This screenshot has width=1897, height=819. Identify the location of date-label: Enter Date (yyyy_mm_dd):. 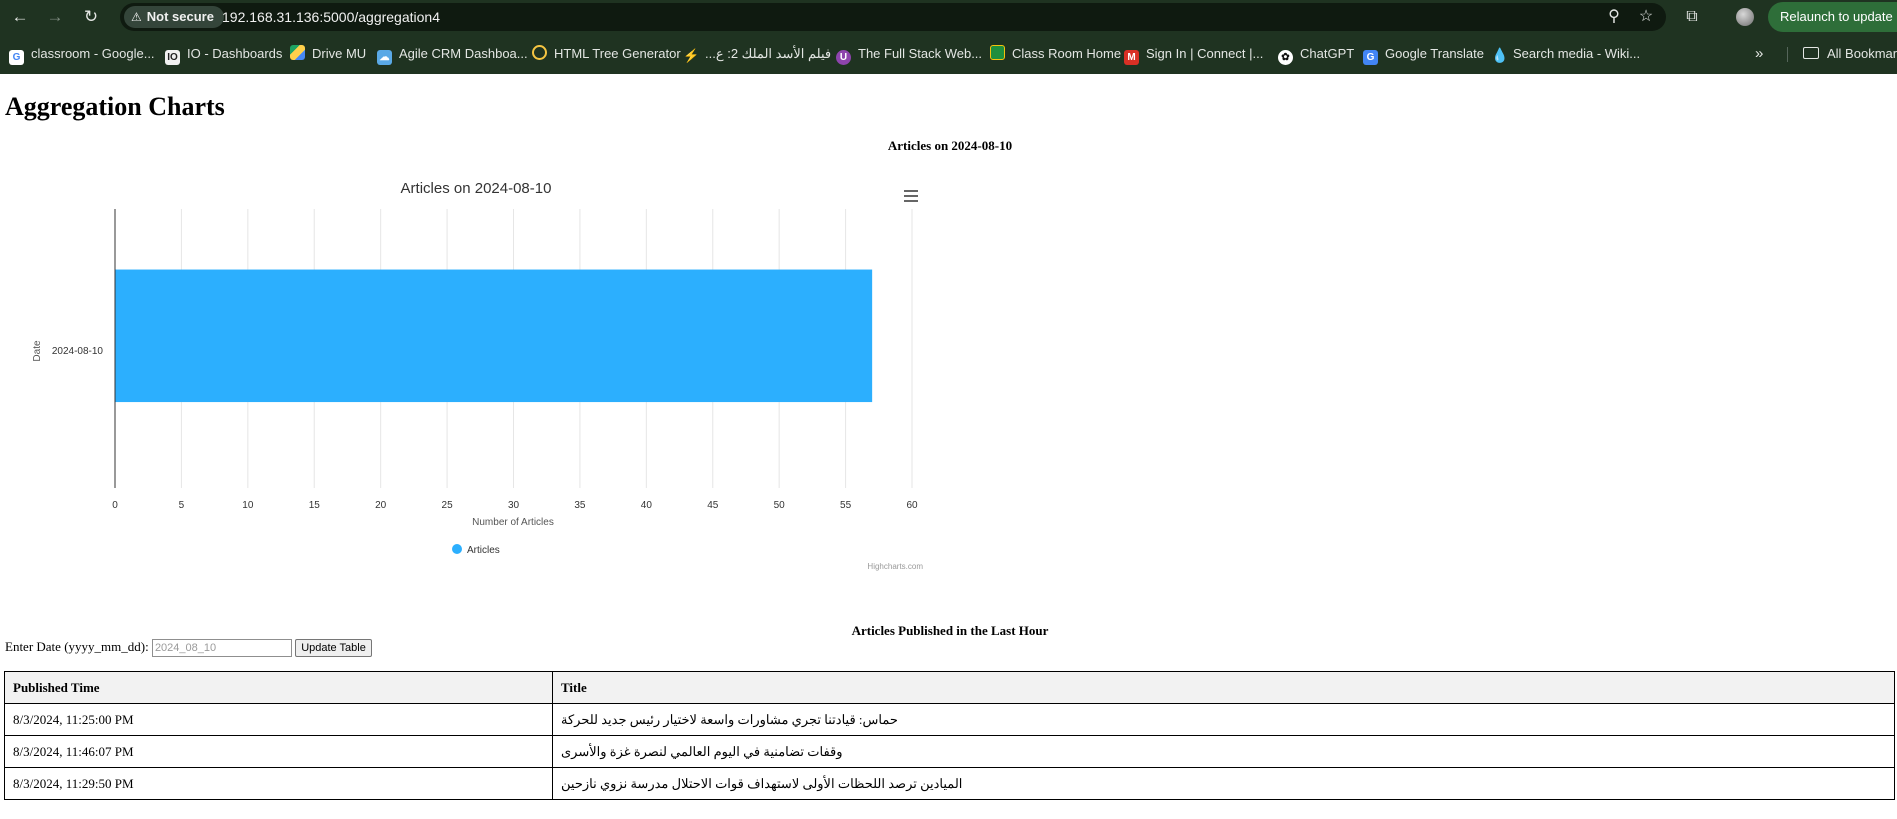
(77, 646).